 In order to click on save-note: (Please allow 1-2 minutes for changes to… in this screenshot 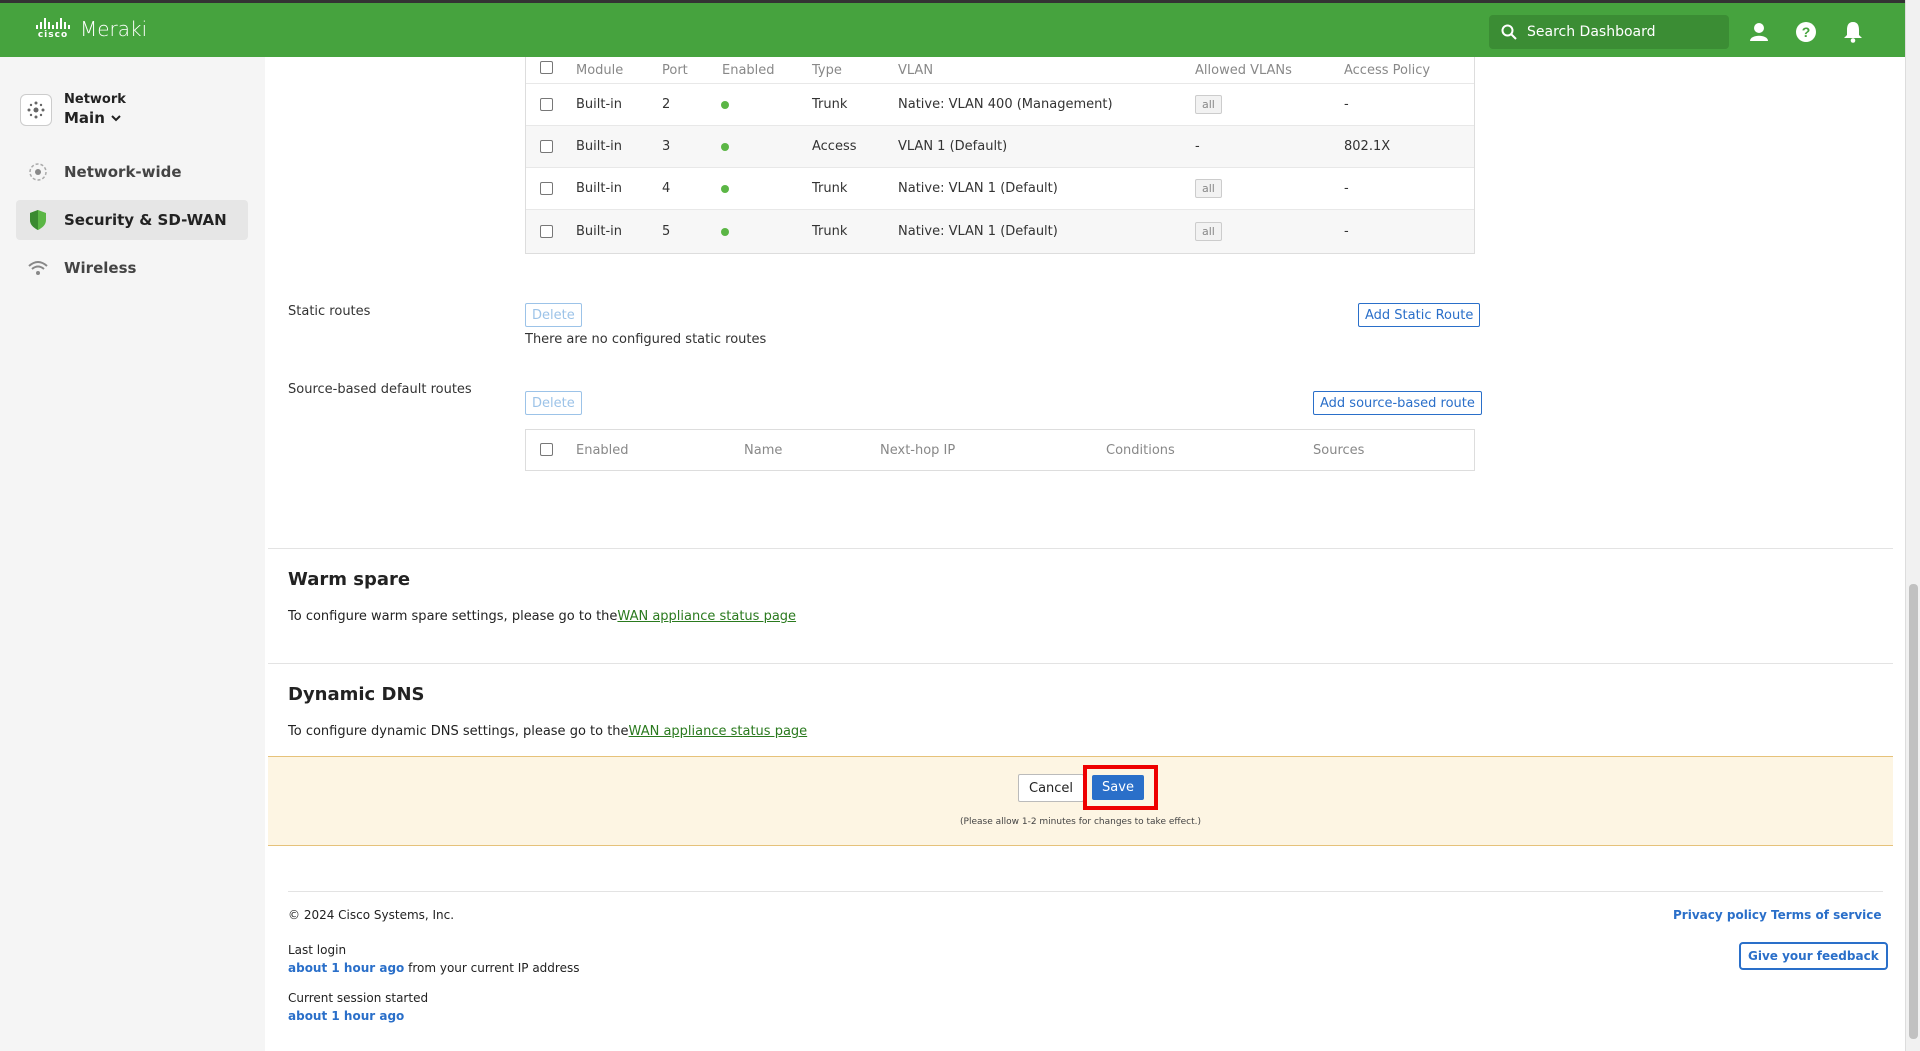, I will do `click(1080, 822)`.